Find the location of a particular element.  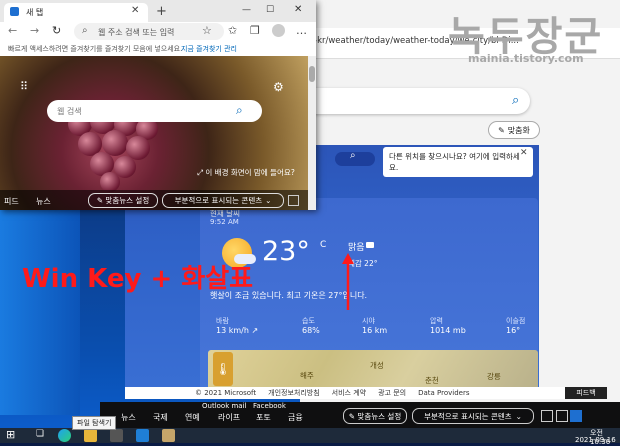

gear-icon: ⚙ is located at coordinates (278, 87).